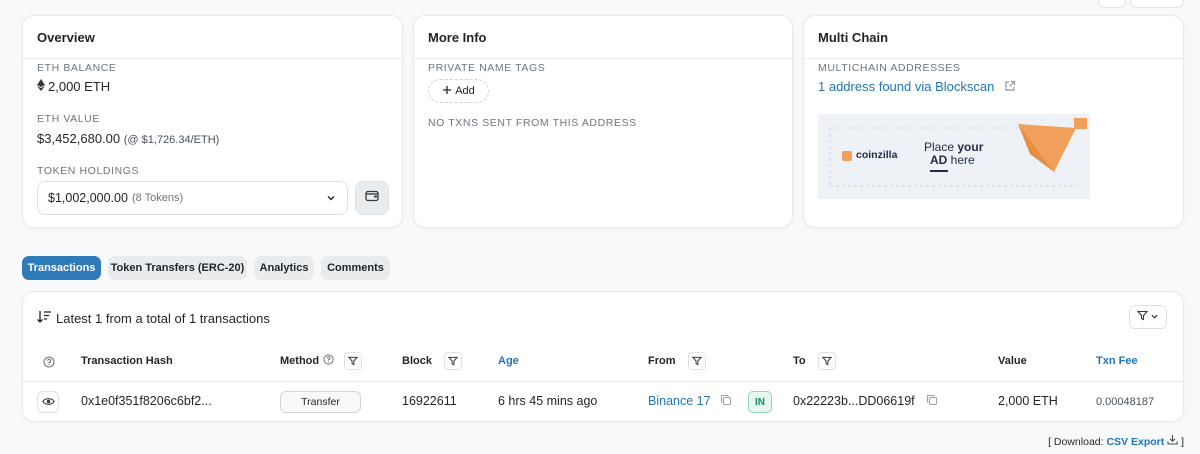  What do you see at coordinates (1182, 442) in the screenshot?
I see `download-suffix: ]` at bounding box center [1182, 442].